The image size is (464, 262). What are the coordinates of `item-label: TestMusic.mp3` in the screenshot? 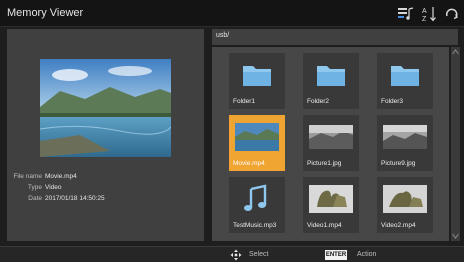 It's located at (255, 225).